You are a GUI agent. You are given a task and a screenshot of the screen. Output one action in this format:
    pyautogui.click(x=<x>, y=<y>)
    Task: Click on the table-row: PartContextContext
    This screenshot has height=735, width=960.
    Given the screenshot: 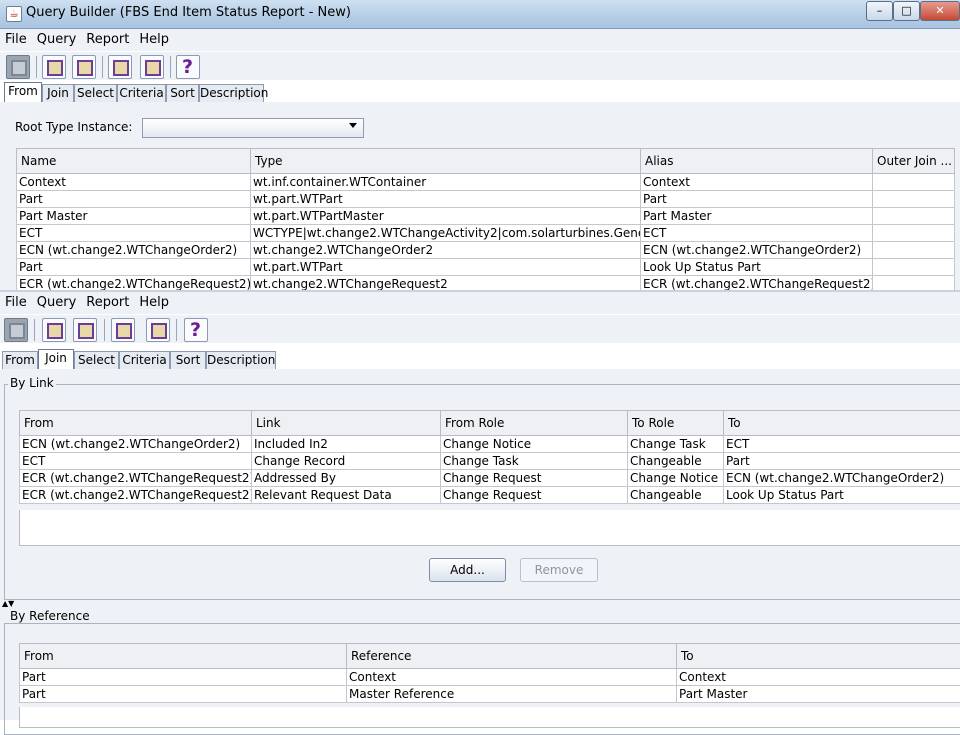 What is the action you would take?
    pyautogui.click(x=490, y=677)
    